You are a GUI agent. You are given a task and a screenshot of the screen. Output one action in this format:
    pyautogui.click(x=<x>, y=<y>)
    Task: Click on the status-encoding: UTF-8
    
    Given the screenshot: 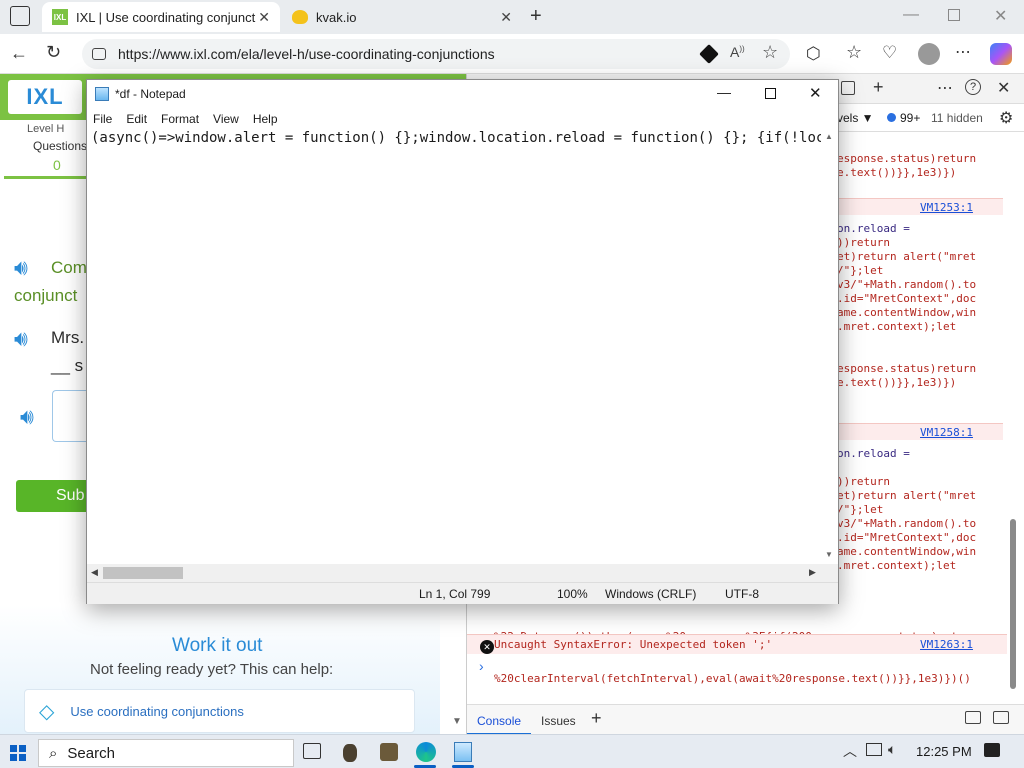 What is the action you would take?
    pyautogui.click(x=742, y=593)
    